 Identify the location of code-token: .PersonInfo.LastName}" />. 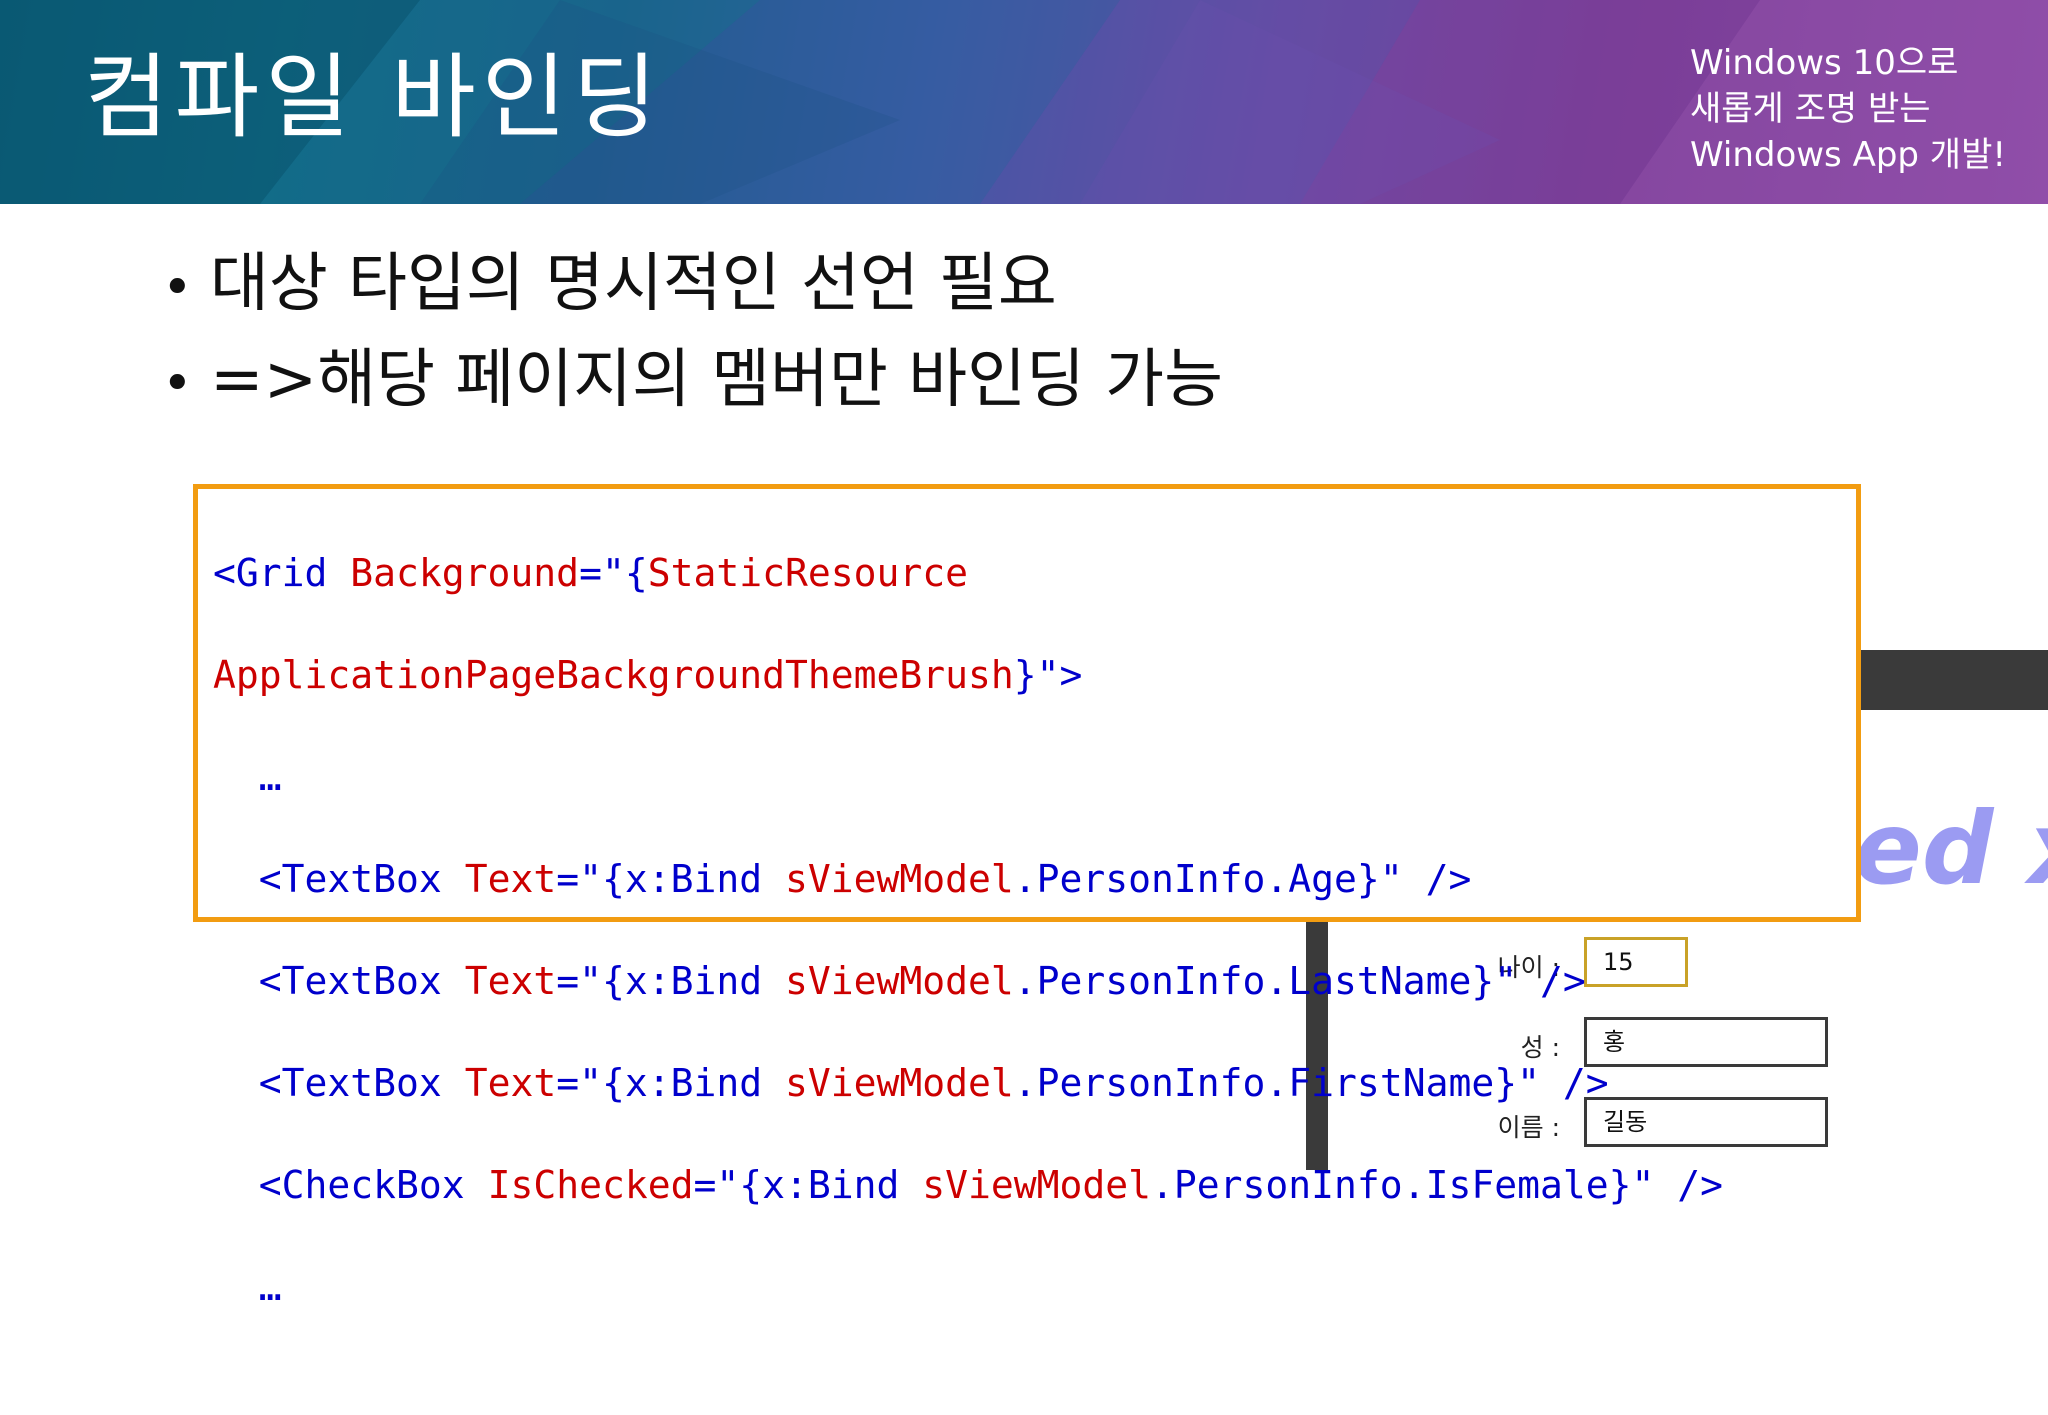
(1299, 981).